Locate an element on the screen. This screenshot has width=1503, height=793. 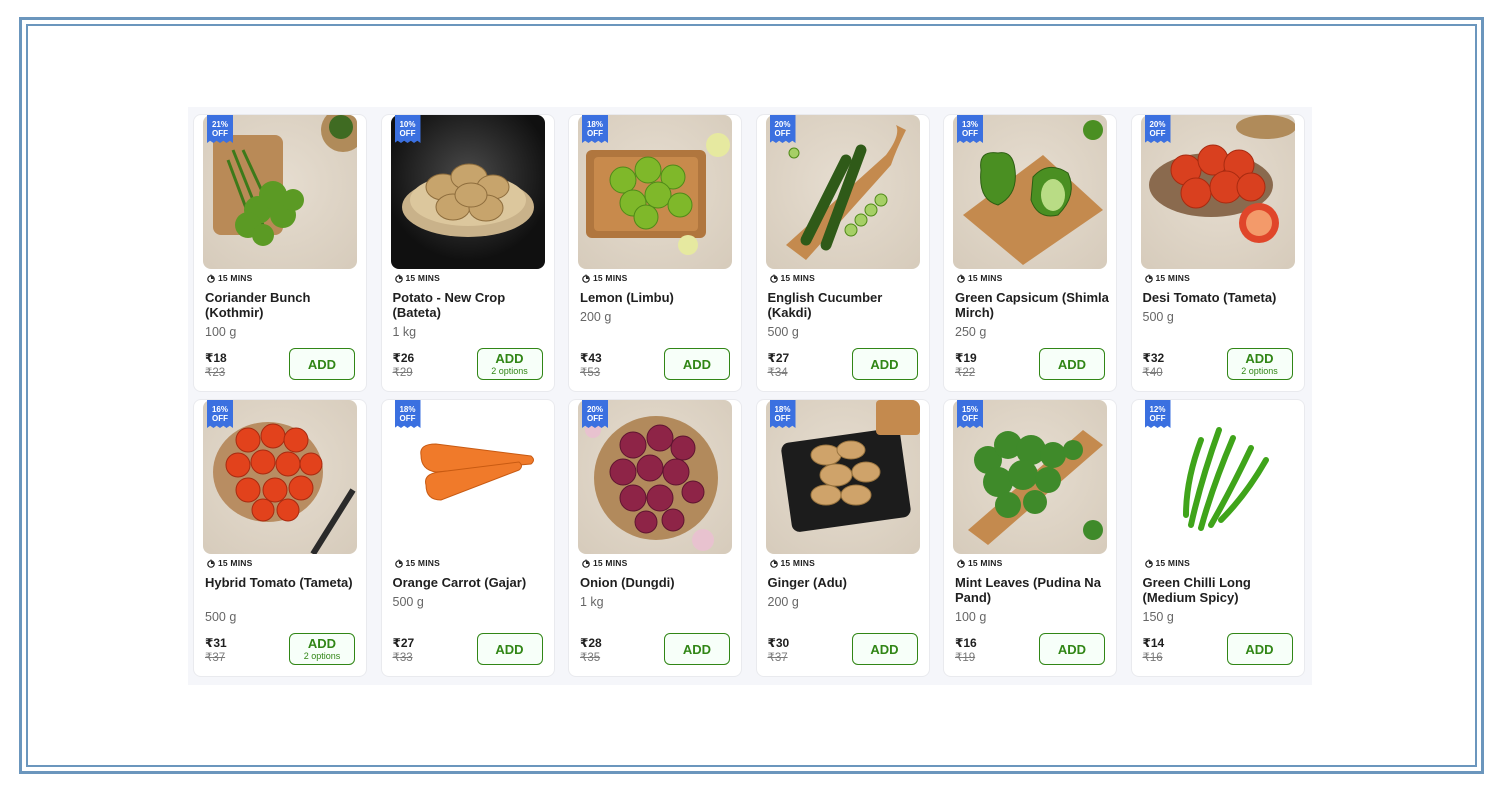
product-name: Ginger (Adu) is located at coordinates (807, 582).